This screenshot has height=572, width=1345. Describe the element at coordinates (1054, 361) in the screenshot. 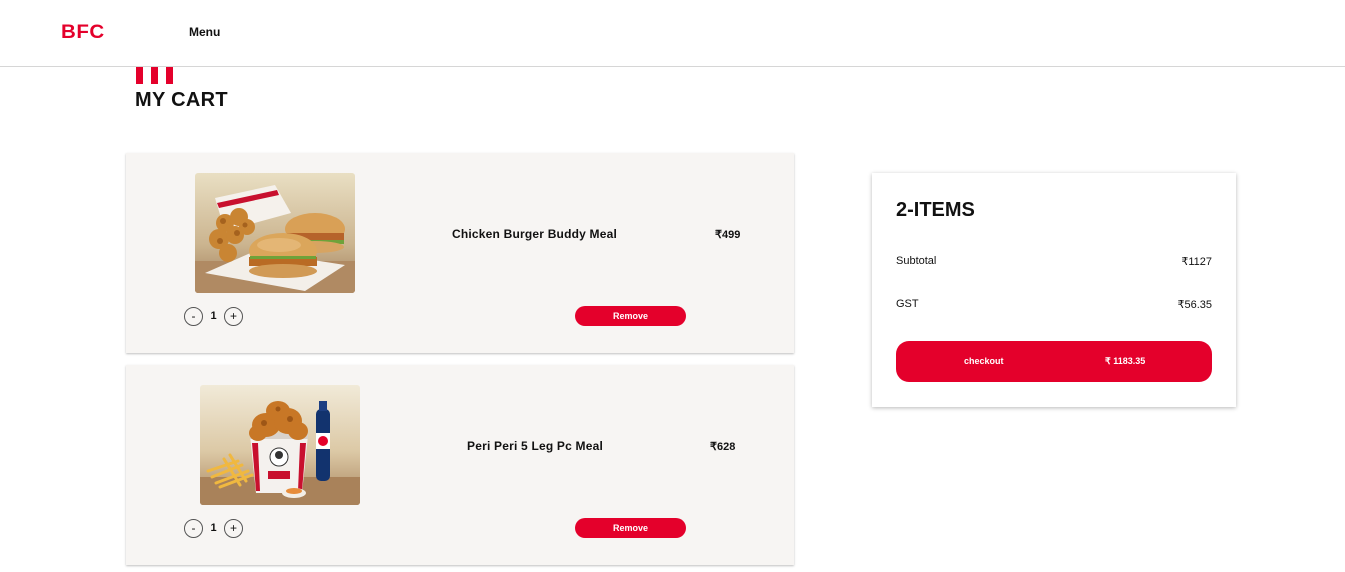

I see `checkout-button: checkout ₹ 1183.35` at that location.